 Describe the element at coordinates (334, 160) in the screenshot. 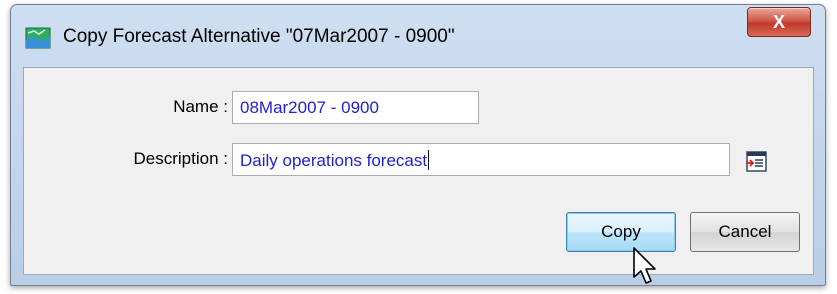

I see `description-value: Daily operations forecast` at that location.